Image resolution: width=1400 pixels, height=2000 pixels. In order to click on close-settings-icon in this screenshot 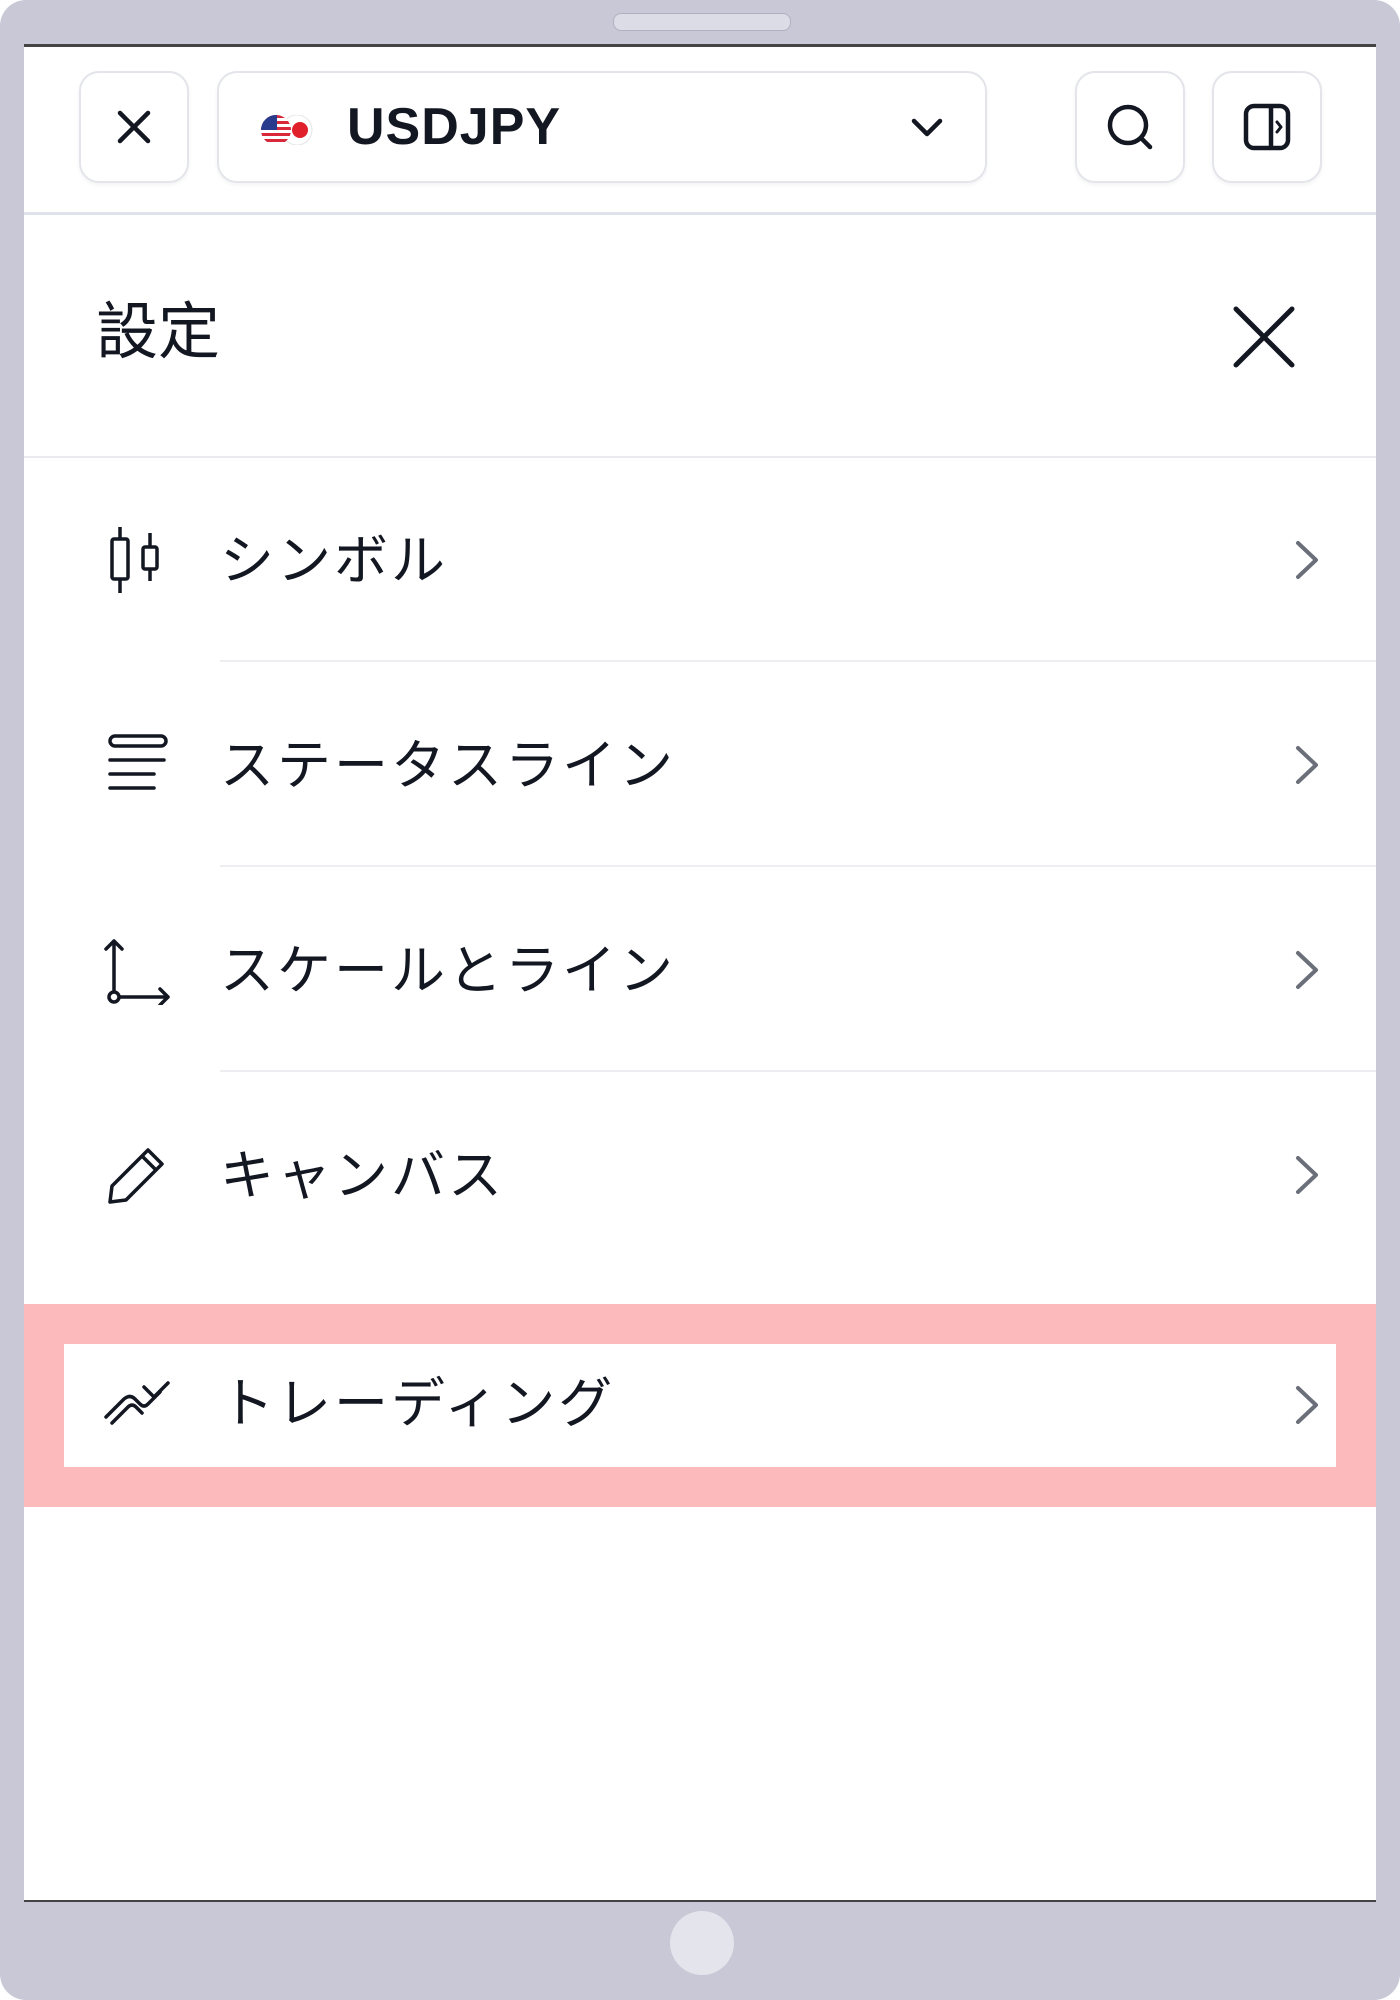, I will do `click(1264, 337)`.